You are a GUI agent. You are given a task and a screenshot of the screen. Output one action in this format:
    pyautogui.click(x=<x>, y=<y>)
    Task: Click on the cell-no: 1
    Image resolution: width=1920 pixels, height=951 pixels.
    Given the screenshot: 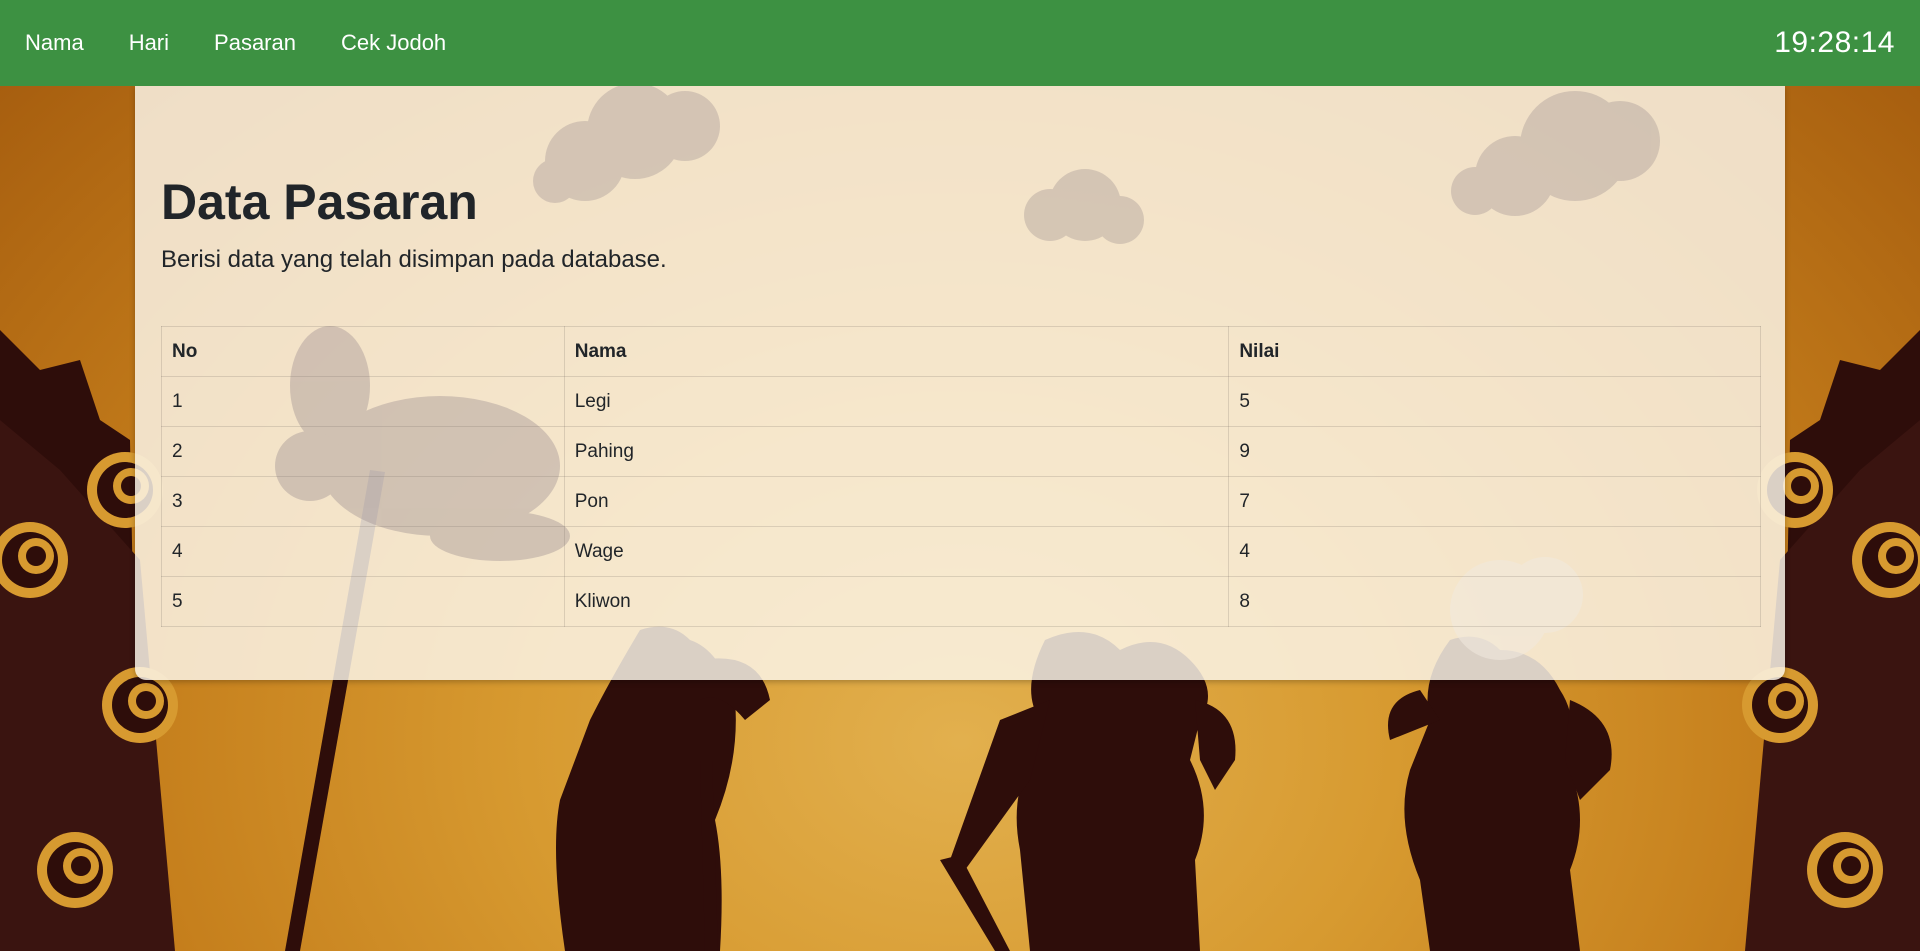 What is the action you would take?
    pyautogui.click(x=363, y=401)
    